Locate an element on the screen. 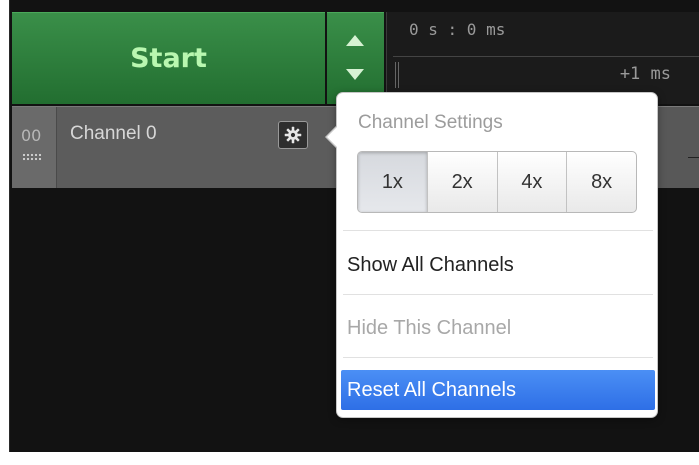 The image size is (699, 465). timeline-ruler: 0 s : 0 ms +1 ms is located at coordinates (542, 58).